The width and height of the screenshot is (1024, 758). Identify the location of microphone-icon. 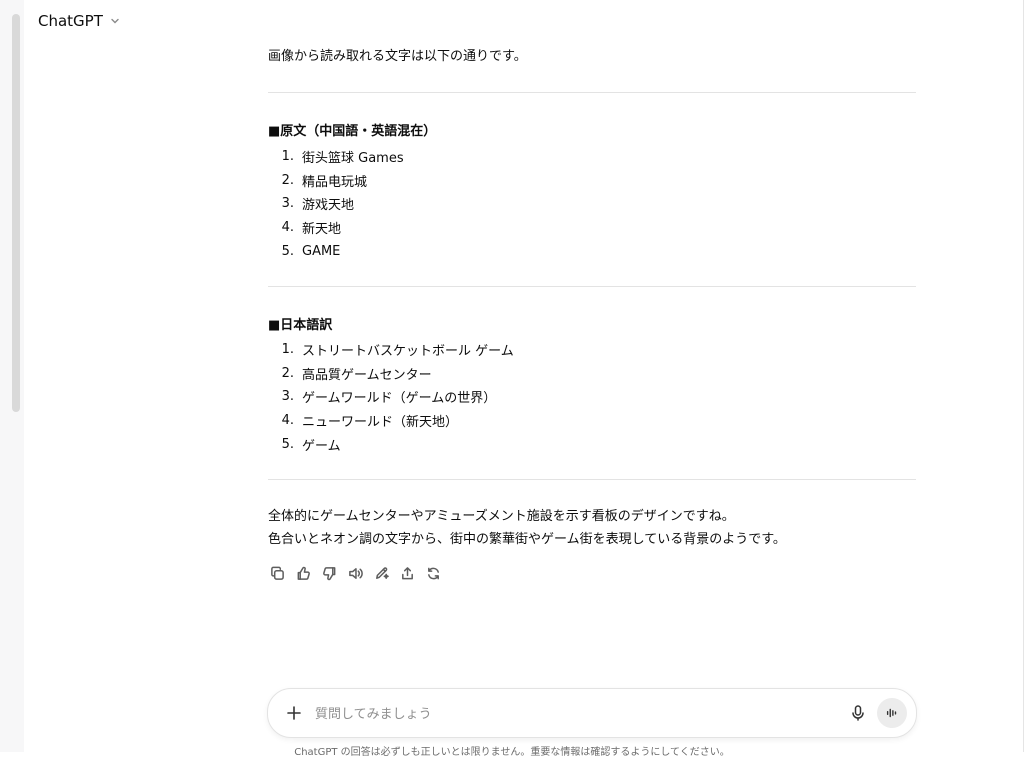
(858, 713).